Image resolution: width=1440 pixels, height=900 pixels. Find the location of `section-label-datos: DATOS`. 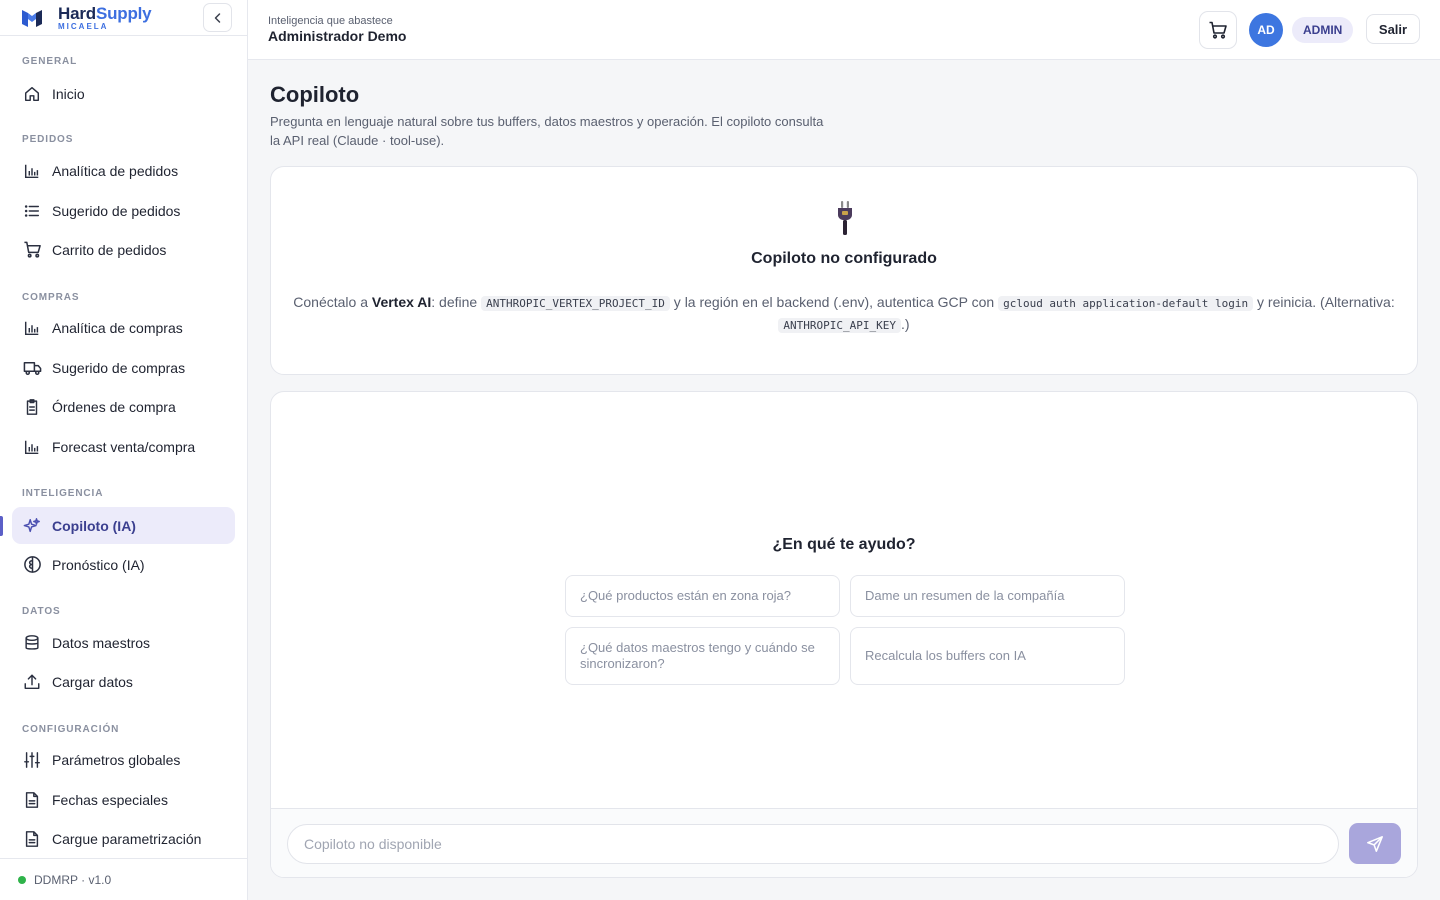

section-label-datos: DATOS is located at coordinates (41, 611).